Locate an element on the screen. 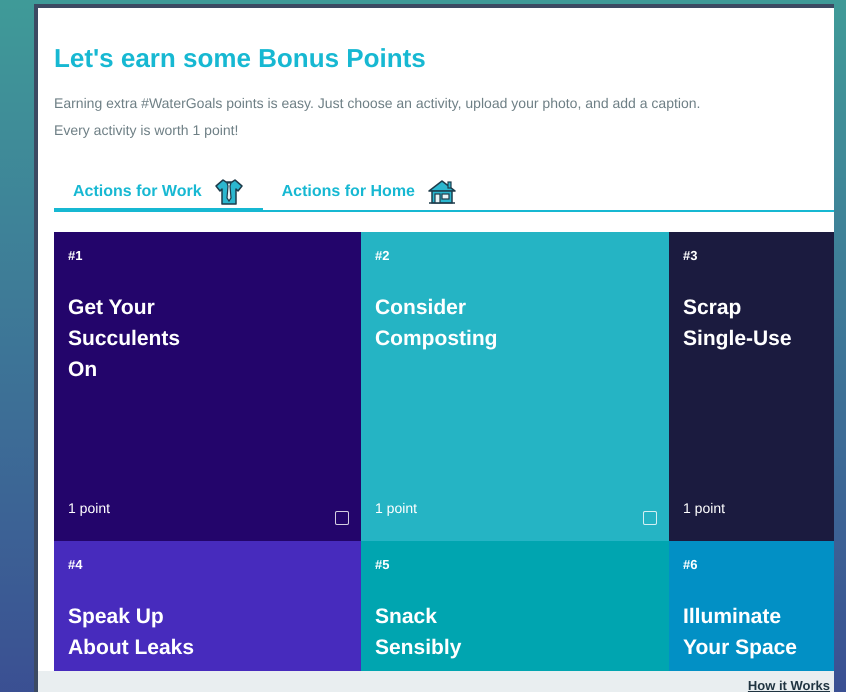 This screenshot has width=846, height=692. card-title: Consider is located at coordinates (421, 307).